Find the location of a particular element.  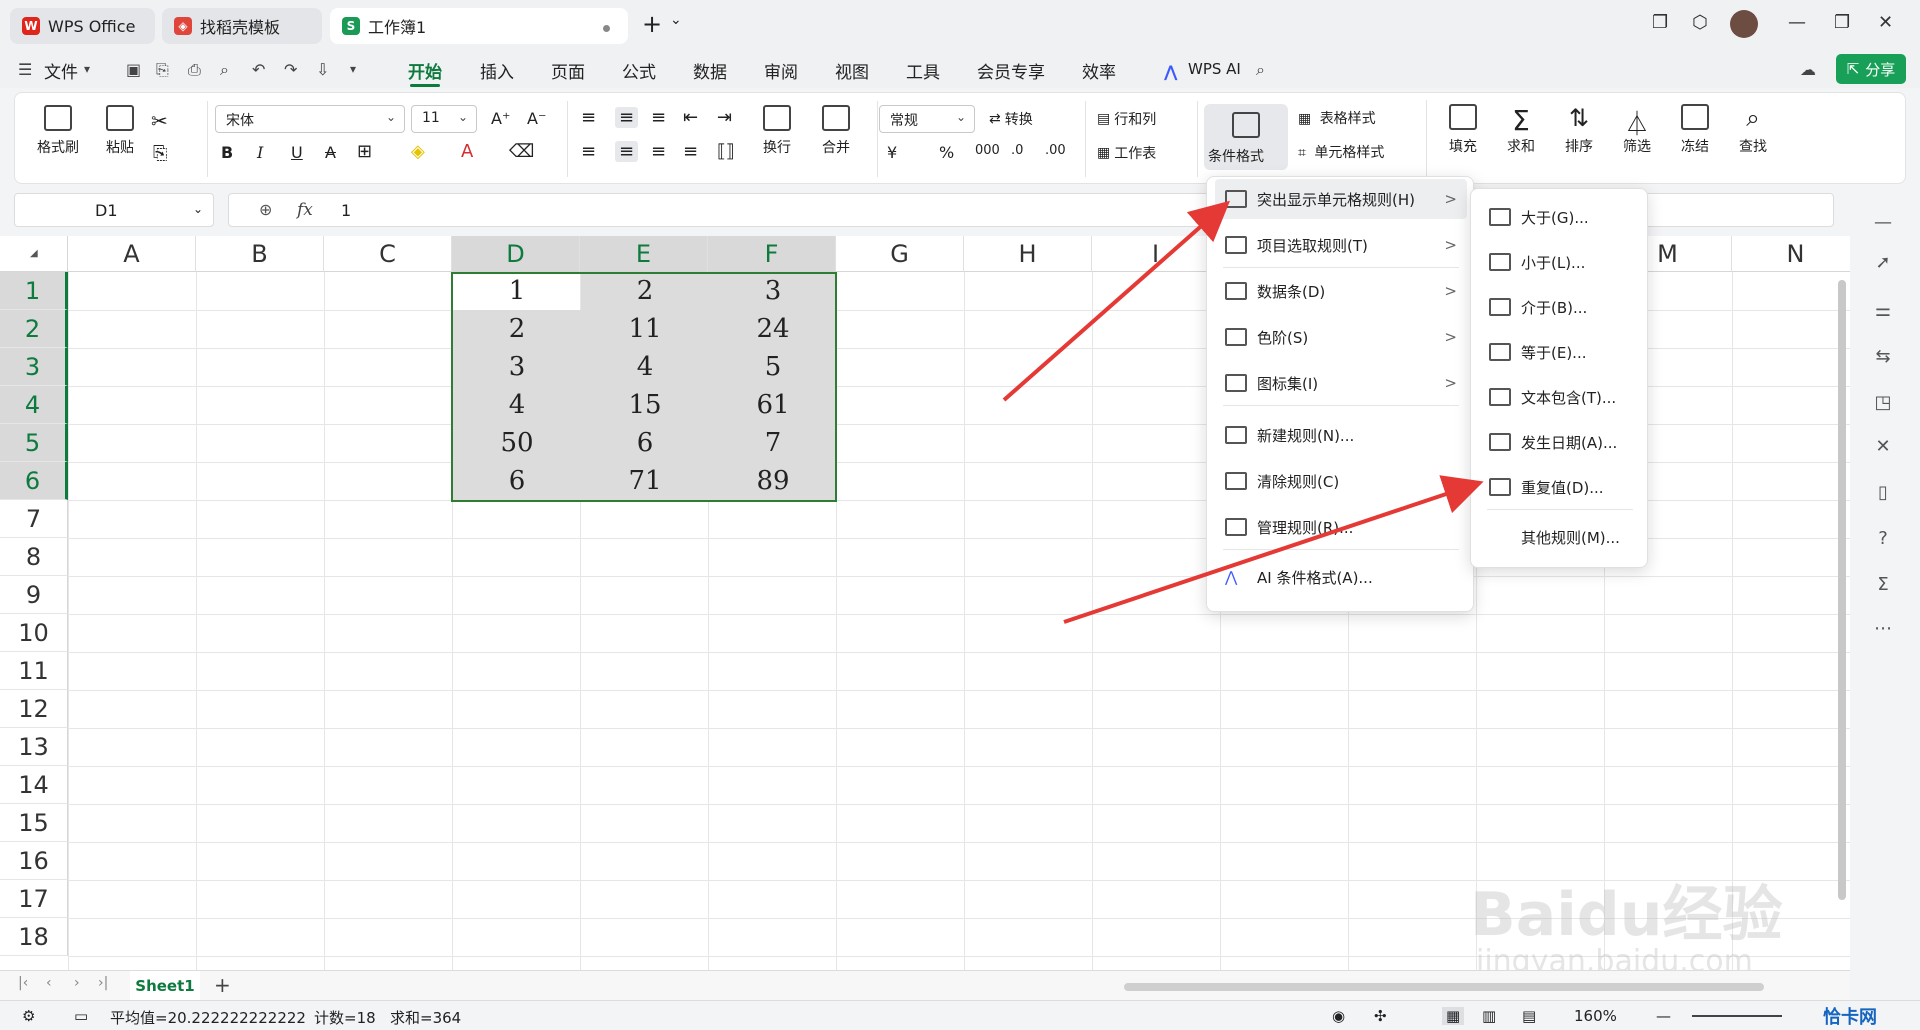

more-icon: ⋯ is located at coordinates (1883, 629).